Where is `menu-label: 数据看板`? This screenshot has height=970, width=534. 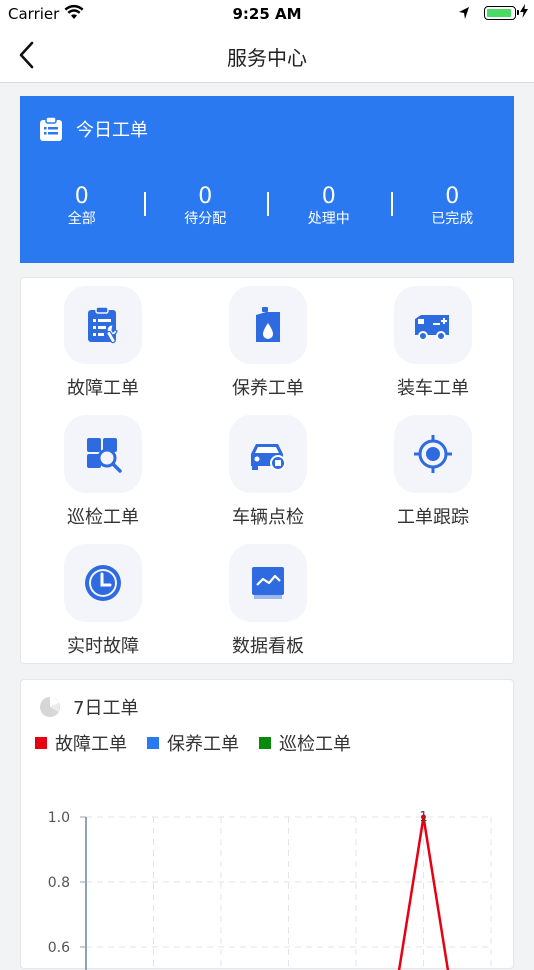
menu-label: 数据看板 is located at coordinates (268, 646).